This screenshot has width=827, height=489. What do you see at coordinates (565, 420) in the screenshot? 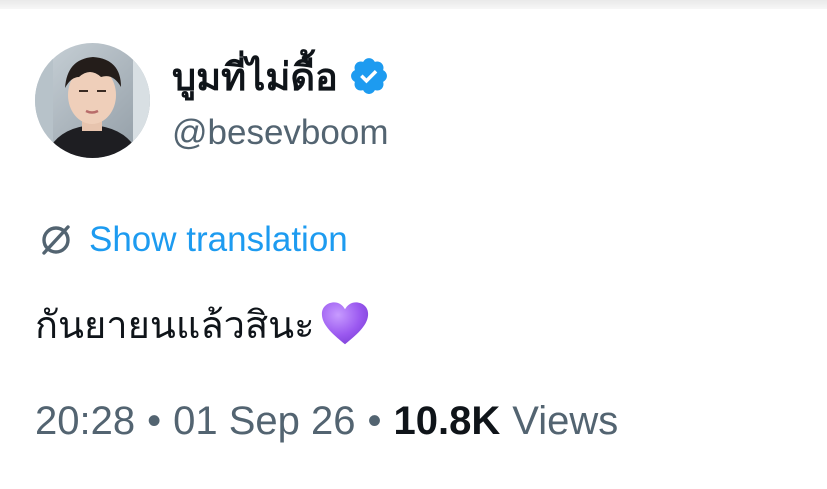
I see `views-label: Views` at bounding box center [565, 420].